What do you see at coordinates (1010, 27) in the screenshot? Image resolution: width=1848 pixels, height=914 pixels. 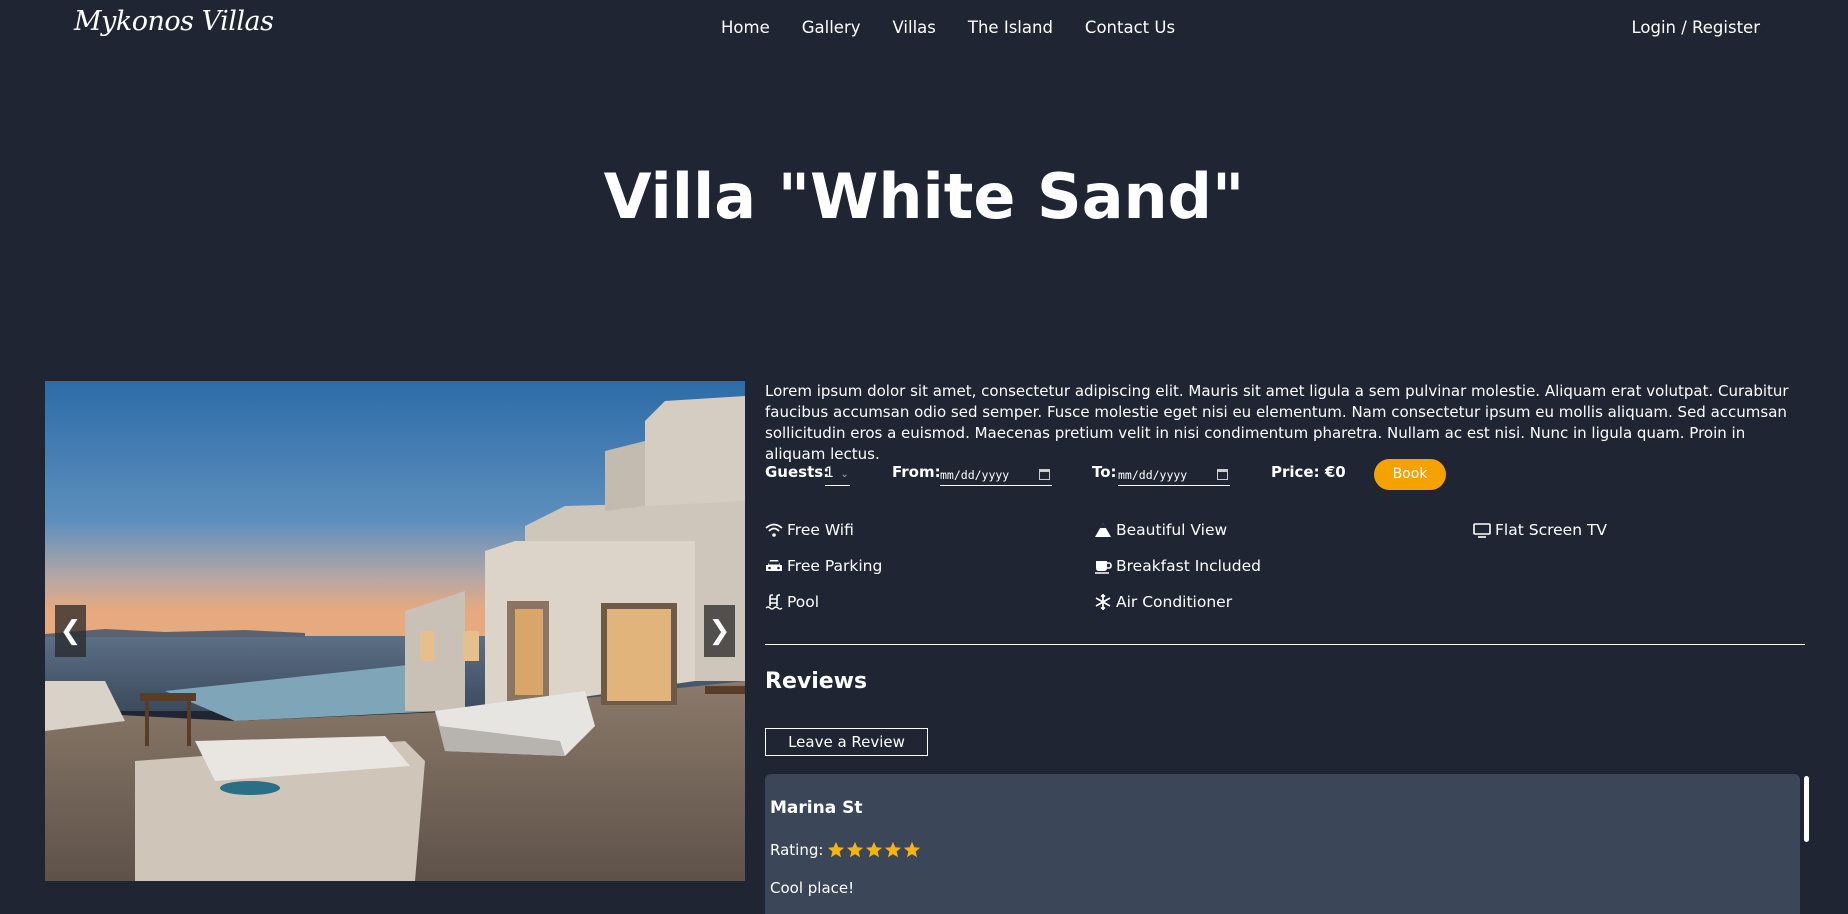 I see `nav-island-link: The Island` at bounding box center [1010, 27].